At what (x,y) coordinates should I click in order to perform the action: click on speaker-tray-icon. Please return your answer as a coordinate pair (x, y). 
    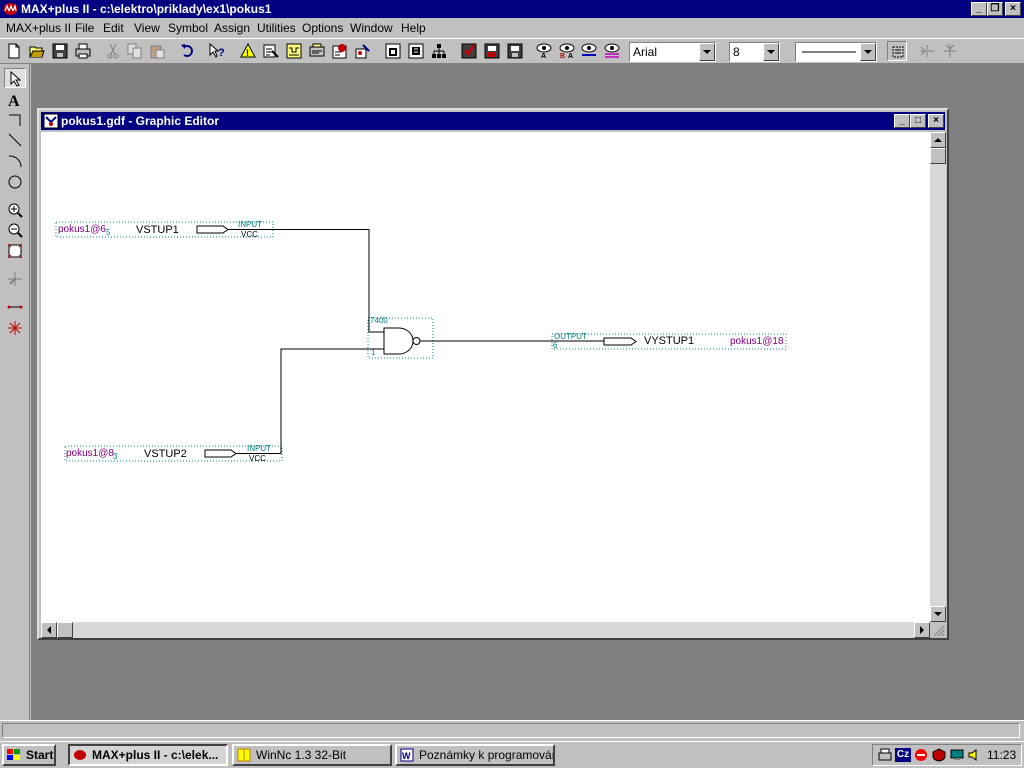
    Looking at the image, I should click on (975, 755).